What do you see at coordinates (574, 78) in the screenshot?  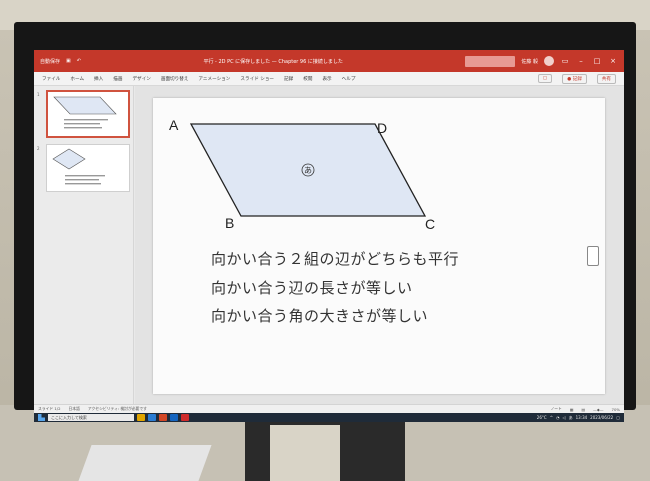 I see `record-button: ● 記録` at bounding box center [574, 78].